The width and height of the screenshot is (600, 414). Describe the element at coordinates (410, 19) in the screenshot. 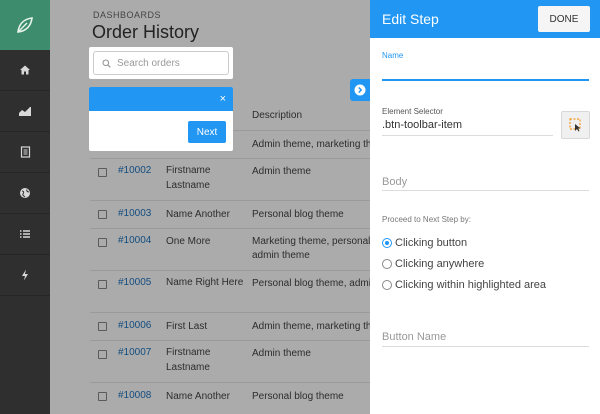

I see `panel-title: Edit Step` at that location.